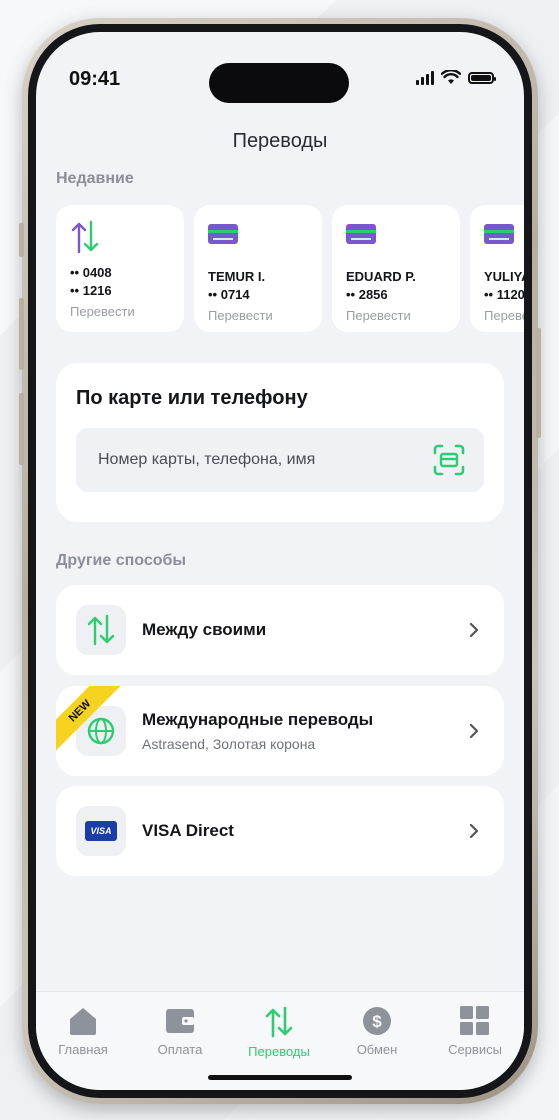 This screenshot has height=1120, width=559. Describe the element at coordinates (258, 719) in the screenshot. I see `method-title: Международные переводы` at that location.